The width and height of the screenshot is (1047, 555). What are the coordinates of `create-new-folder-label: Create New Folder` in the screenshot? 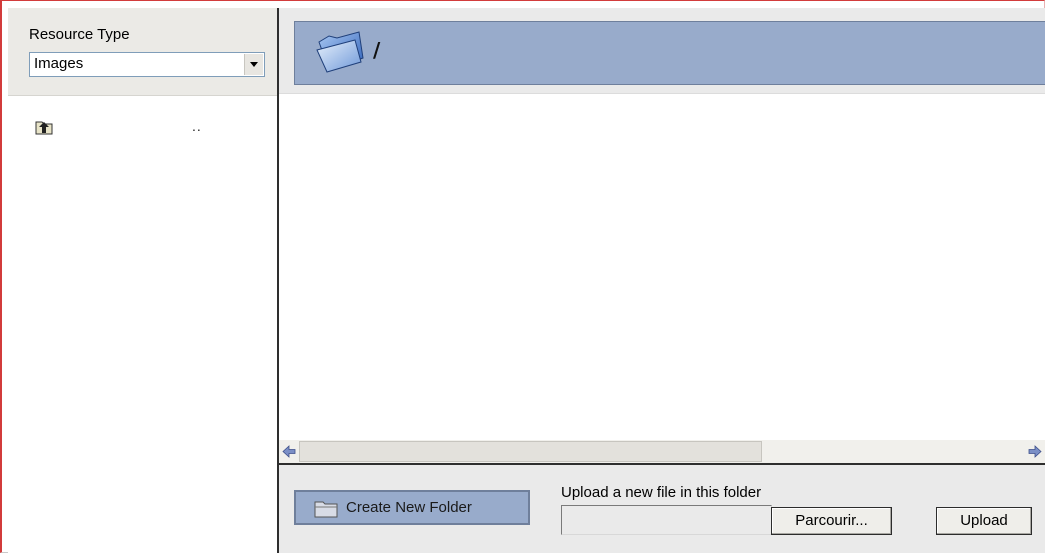 It's located at (409, 507).